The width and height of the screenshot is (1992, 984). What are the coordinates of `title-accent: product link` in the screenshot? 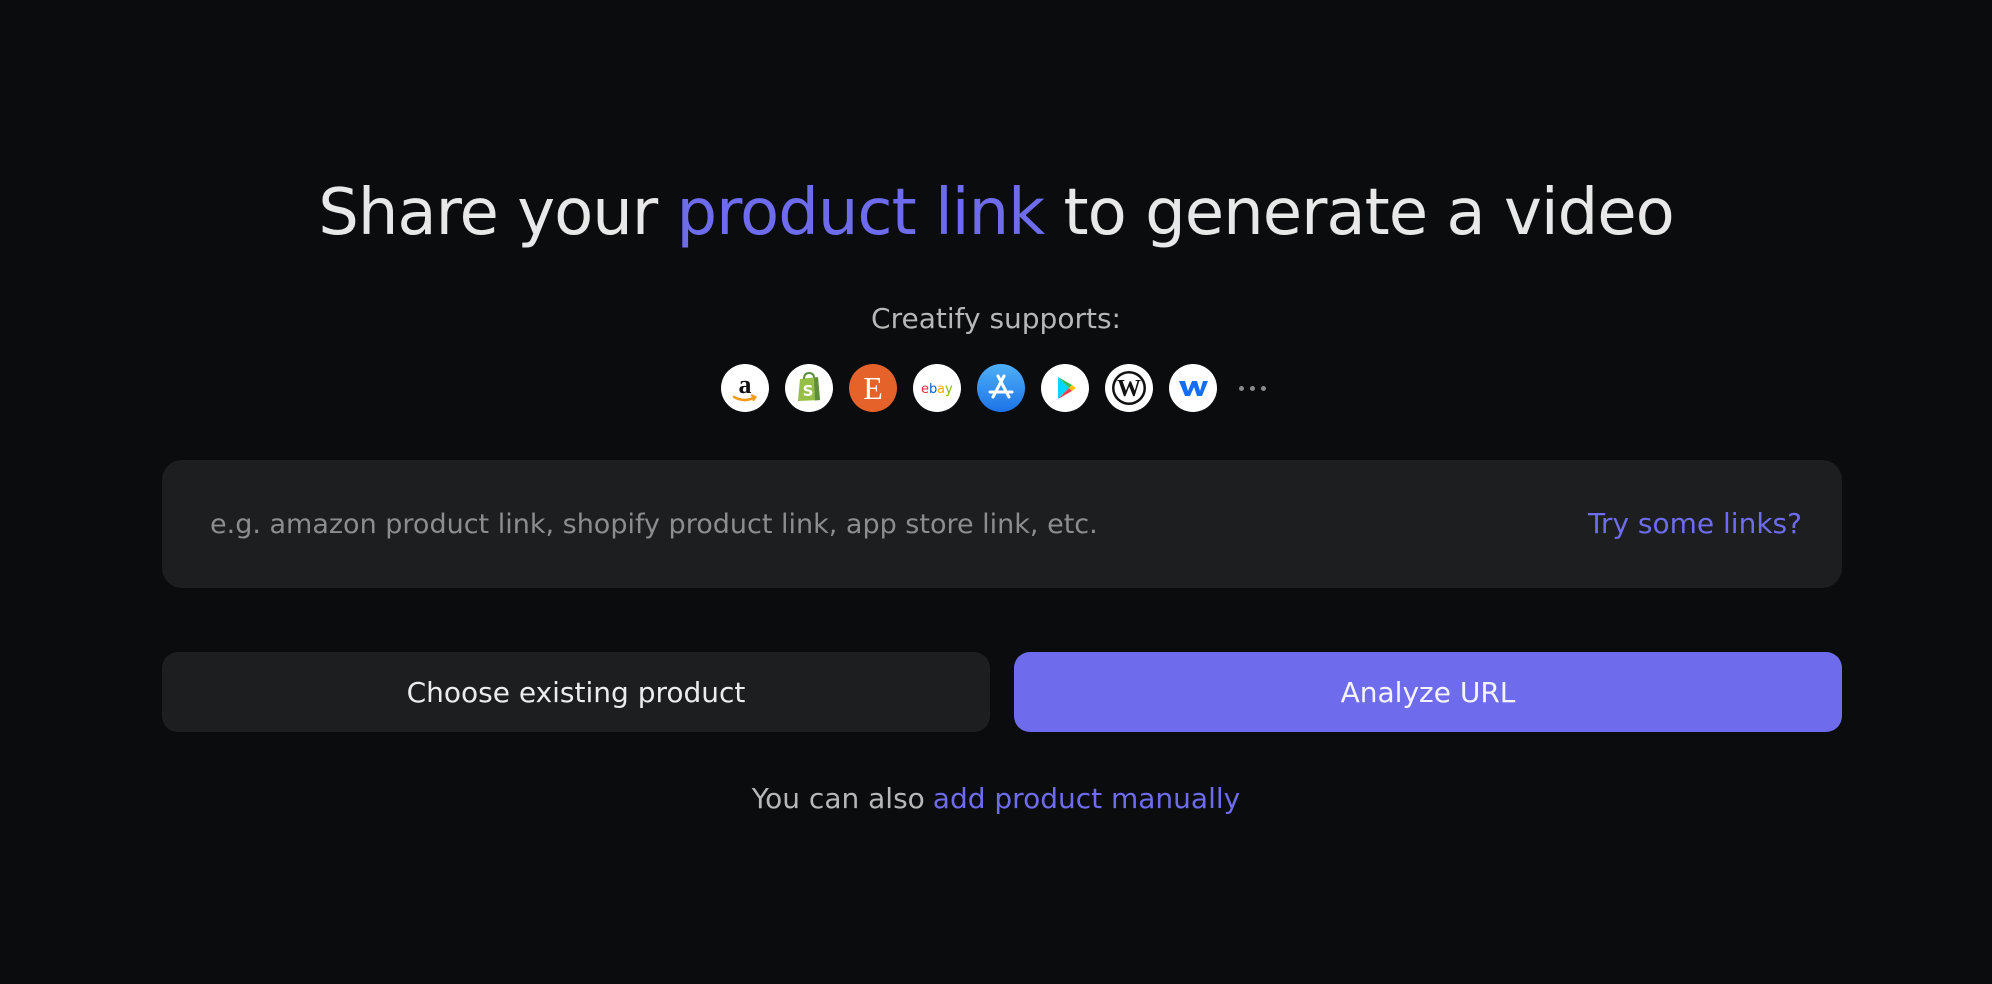 It's located at (861, 213).